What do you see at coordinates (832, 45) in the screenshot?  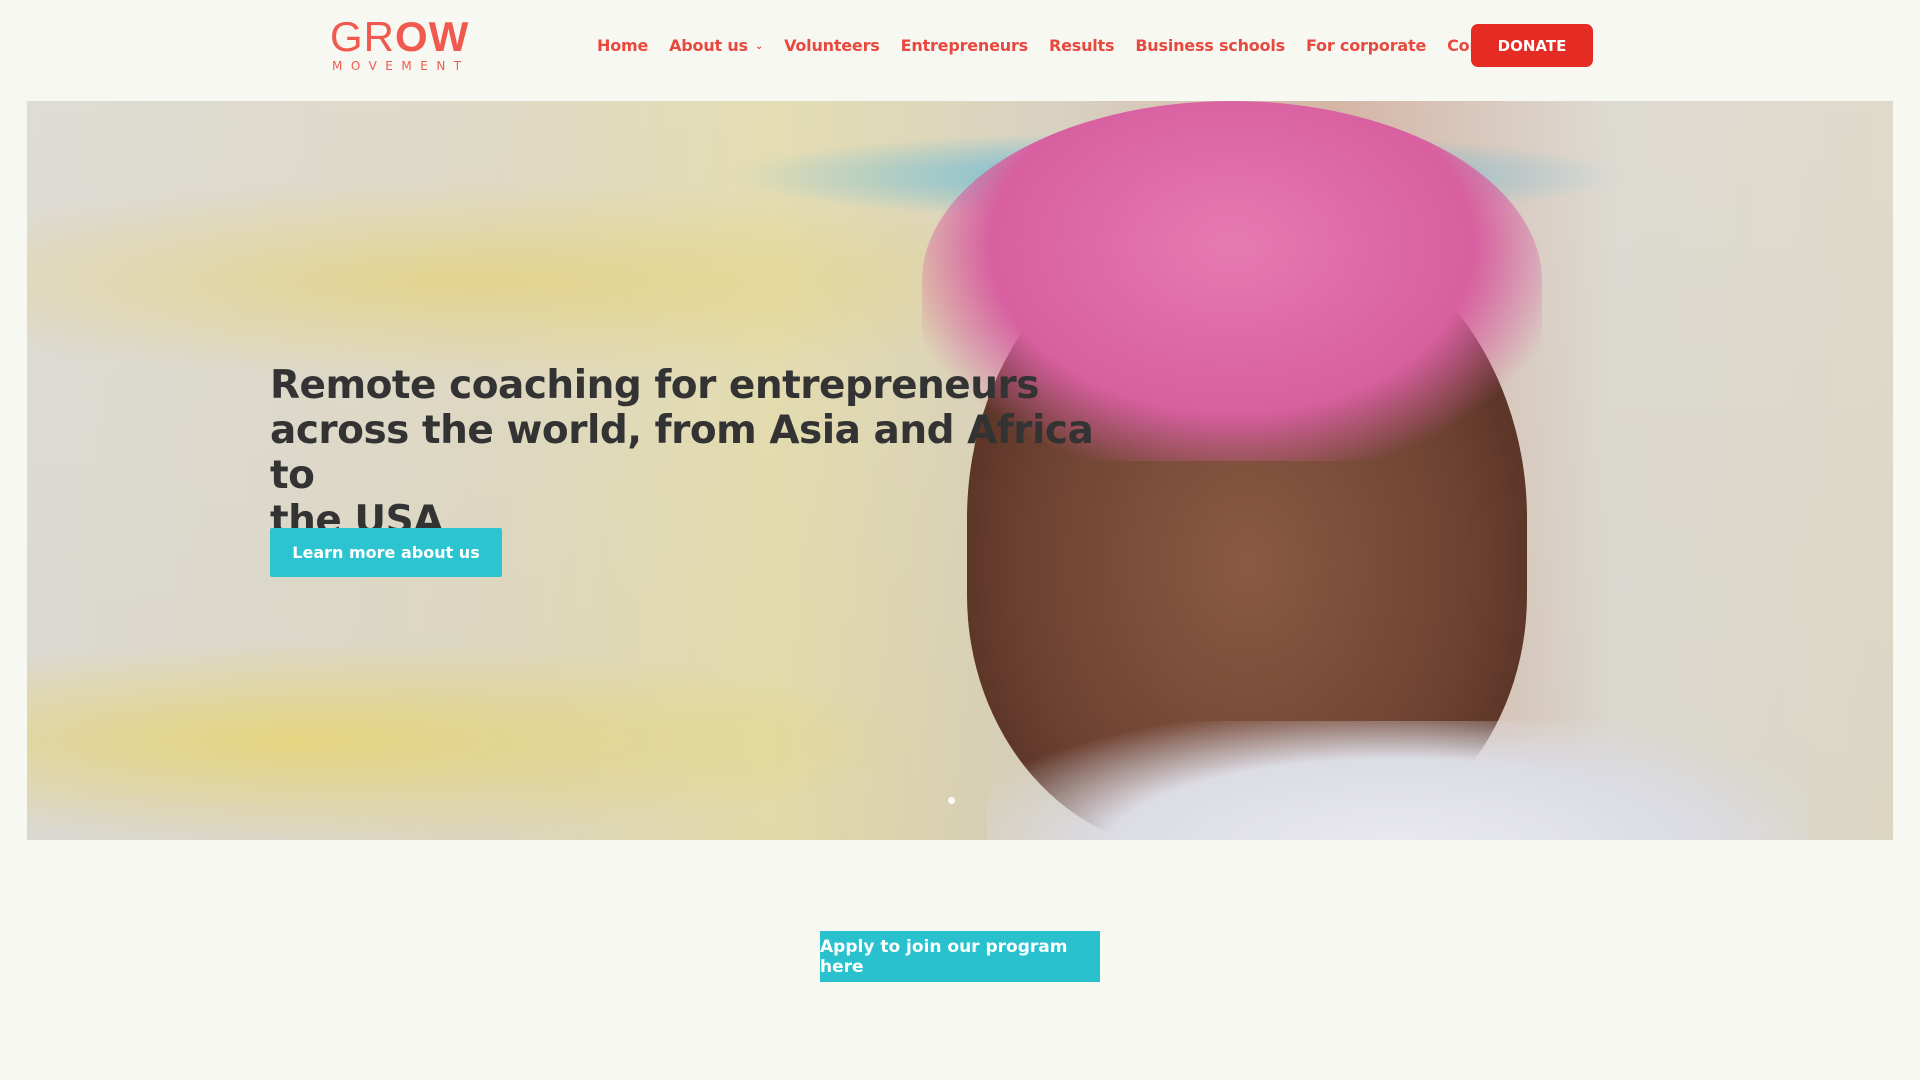 I see `nav-item-volunteers: Volunteers` at bounding box center [832, 45].